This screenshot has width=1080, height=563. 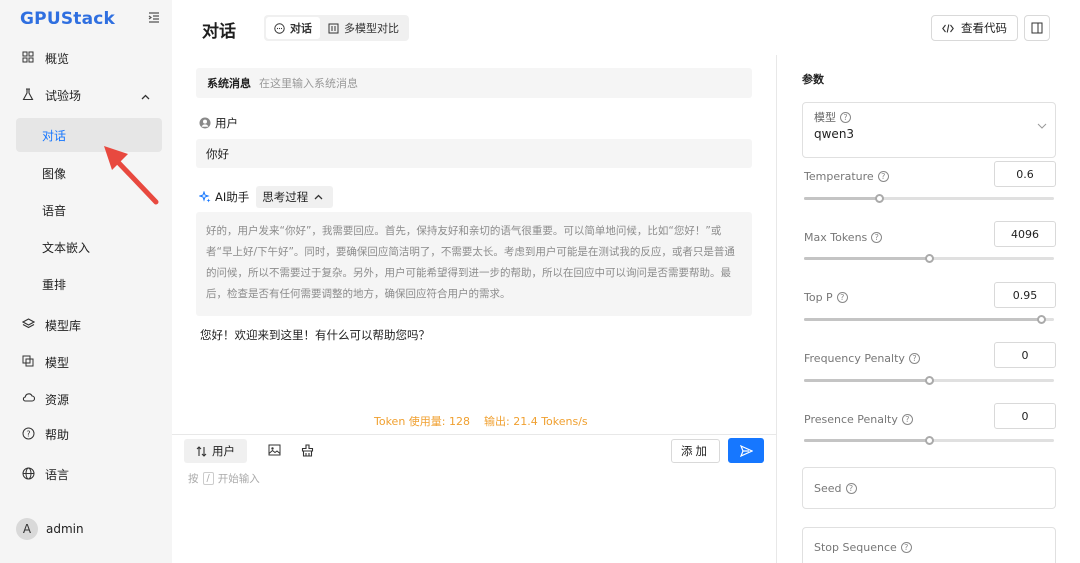 What do you see at coordinates (929, 198) in the screenshot?
I see `temperature-slider` at bounding box center [929, 198].